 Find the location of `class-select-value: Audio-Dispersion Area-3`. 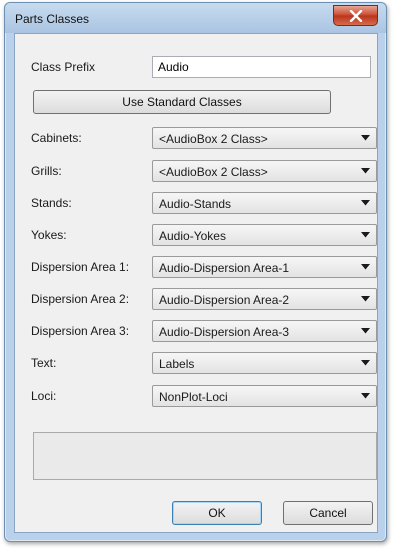

class-select-value: Audio-Dispersion Area-3 is located at coordinates (224, 332).